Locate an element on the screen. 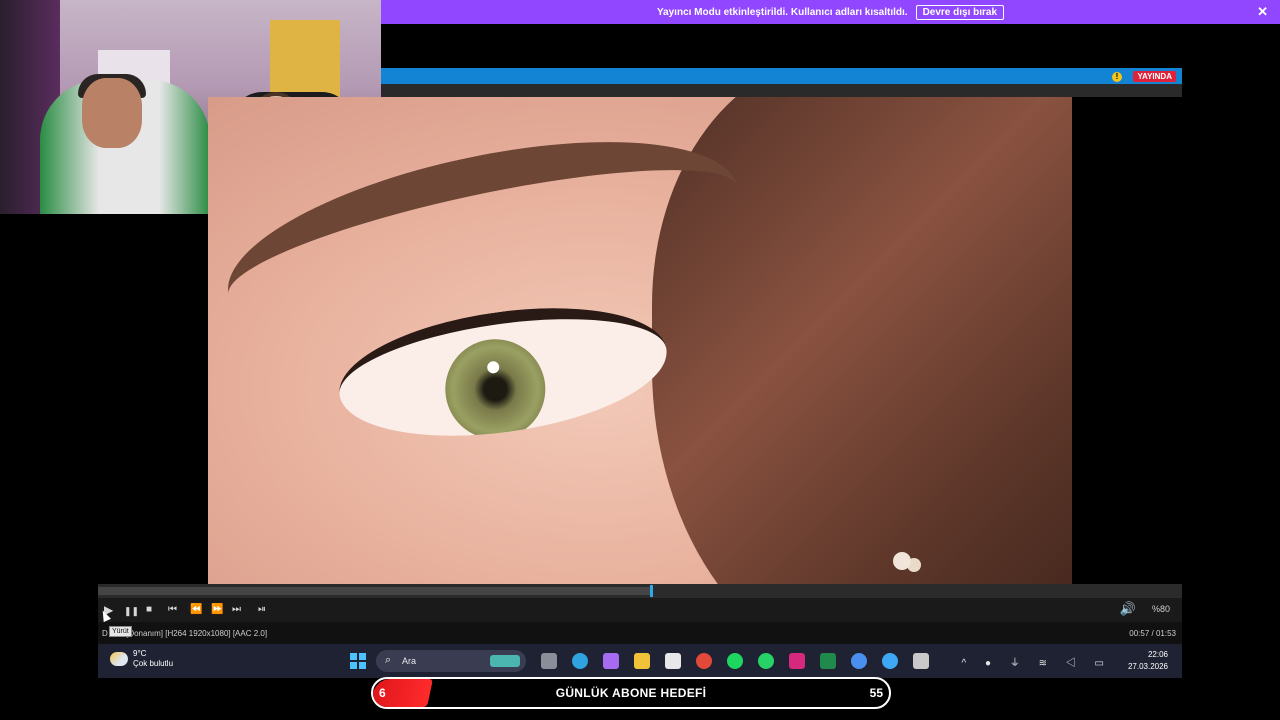 This screenshot has width=1280, height=720. volume-icon: 🔊 is located at coordinates (1128, 609).